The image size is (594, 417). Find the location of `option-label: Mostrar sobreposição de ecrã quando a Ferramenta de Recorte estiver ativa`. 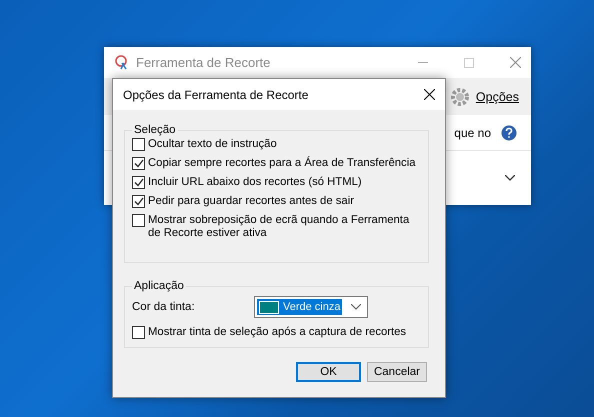

option-label: Mostrar sobreposição de ecrã quando a Ferramenta de Recorte estiver ativa is located at coordinates (279, 227).